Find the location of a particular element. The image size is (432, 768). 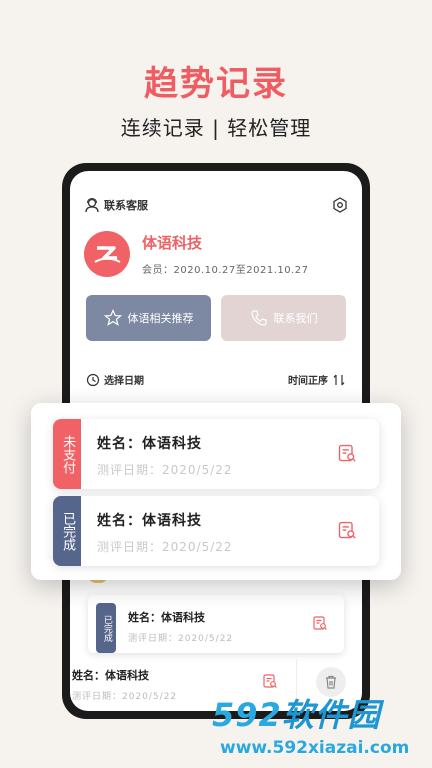

sort-label: 时间正序 is located at coordinates (308, 381).